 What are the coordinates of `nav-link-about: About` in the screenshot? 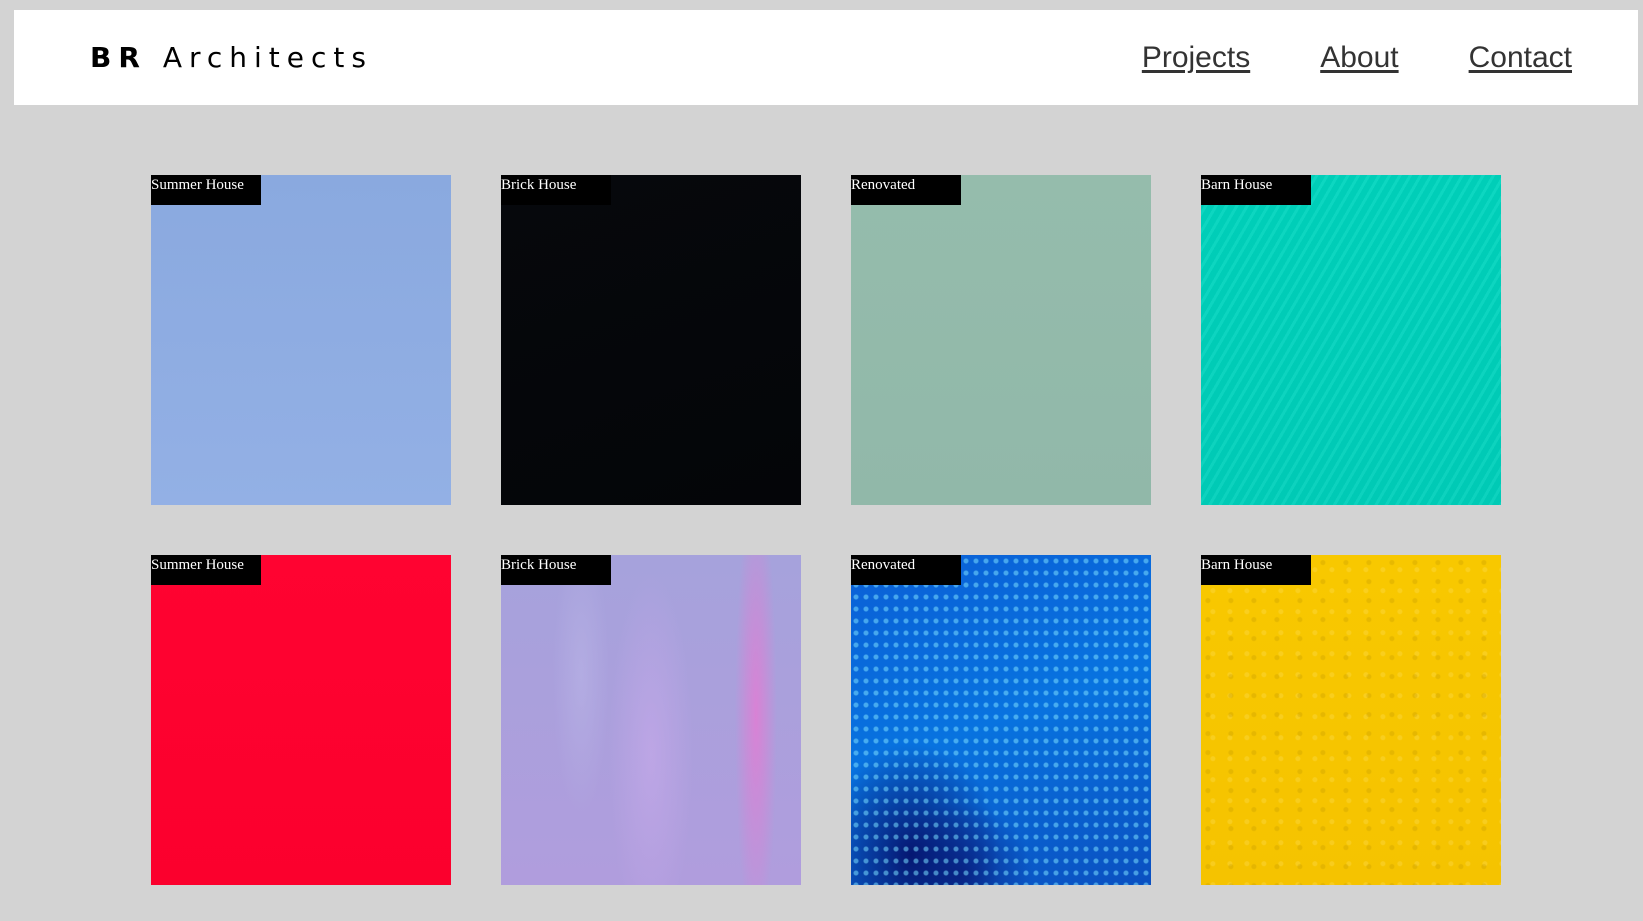 It's located at (1359, 58).